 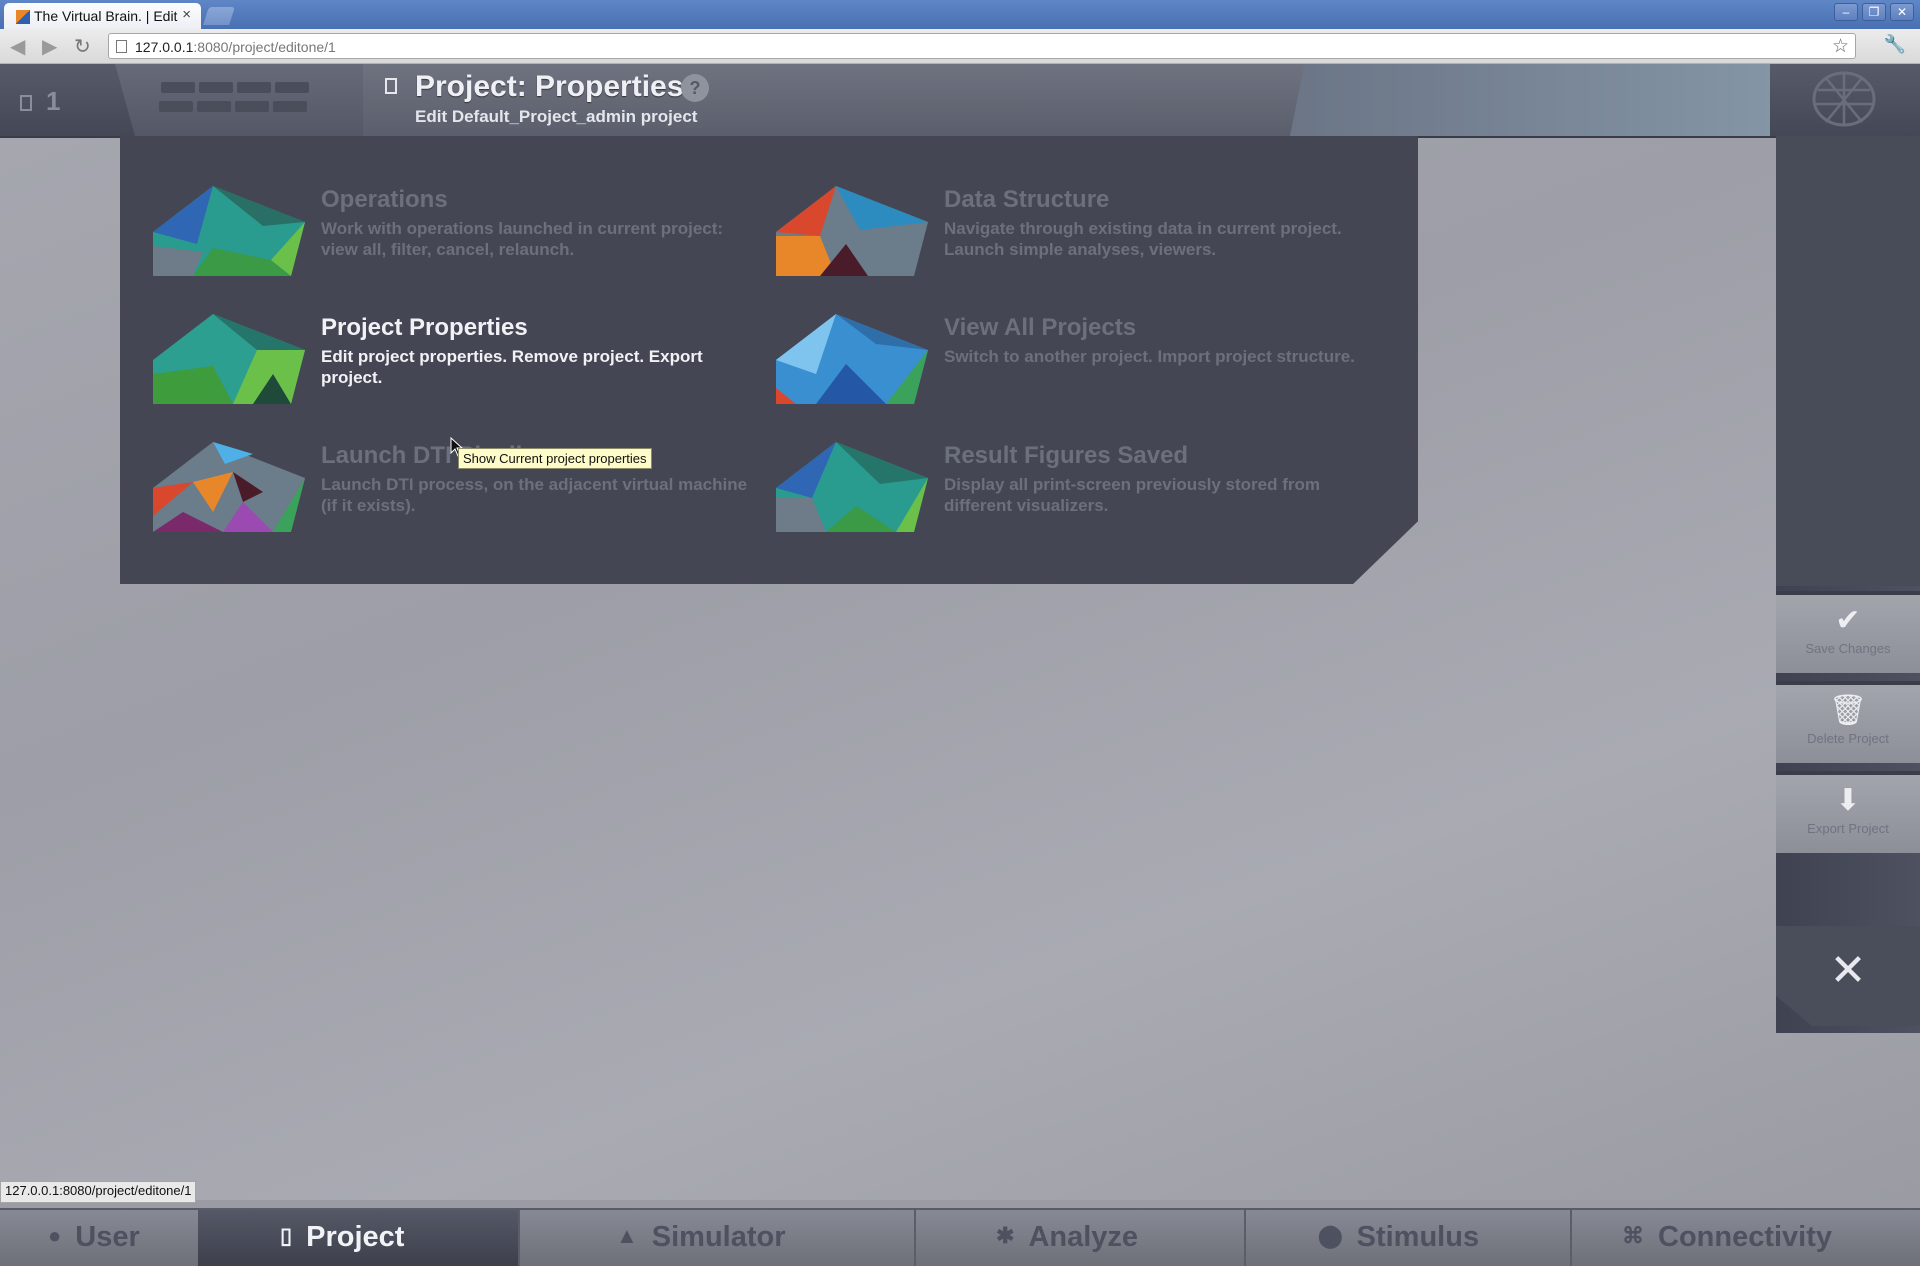 I want to click on gear-icon: ✱, so click(x=1005, y=1235).